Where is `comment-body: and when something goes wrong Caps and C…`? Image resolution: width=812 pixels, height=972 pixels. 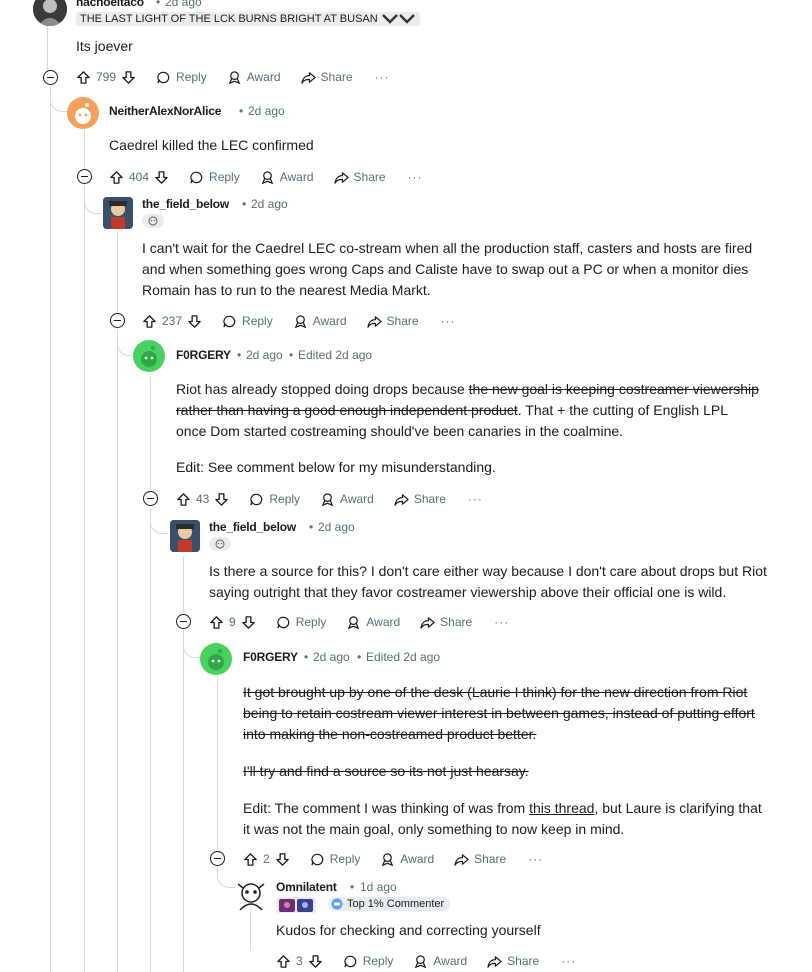
comment-body: and when something goes wrong Caps and C… is located at coordinates (445, 269).